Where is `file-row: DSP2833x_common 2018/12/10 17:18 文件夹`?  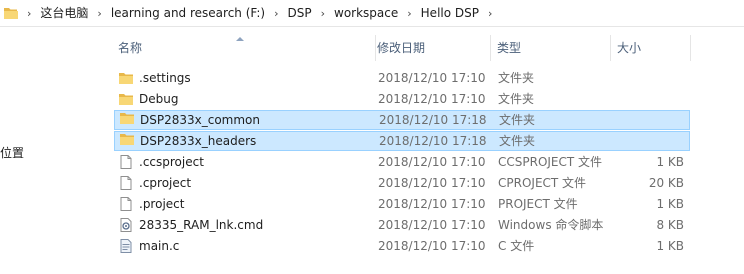
file-row: DSP2833x_common 2018/12/10 17:18 文件夹 is located at coordinates (402, 120).